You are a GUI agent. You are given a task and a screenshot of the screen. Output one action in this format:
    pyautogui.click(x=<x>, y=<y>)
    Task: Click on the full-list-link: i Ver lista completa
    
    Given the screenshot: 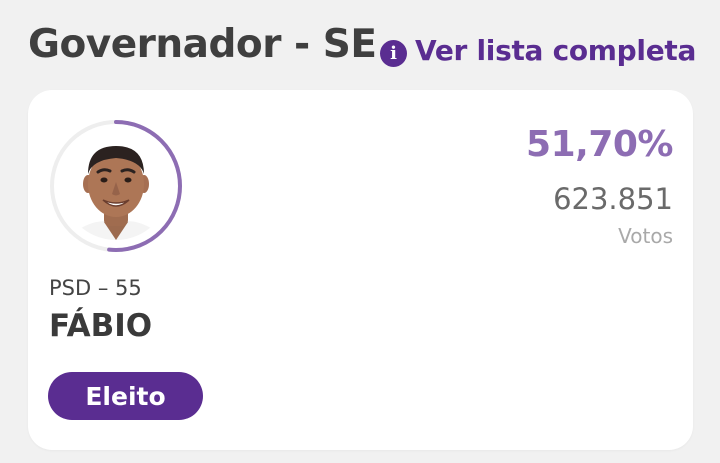 What is the action you would take?
    pyautogui.click(x=538, y=50)
    